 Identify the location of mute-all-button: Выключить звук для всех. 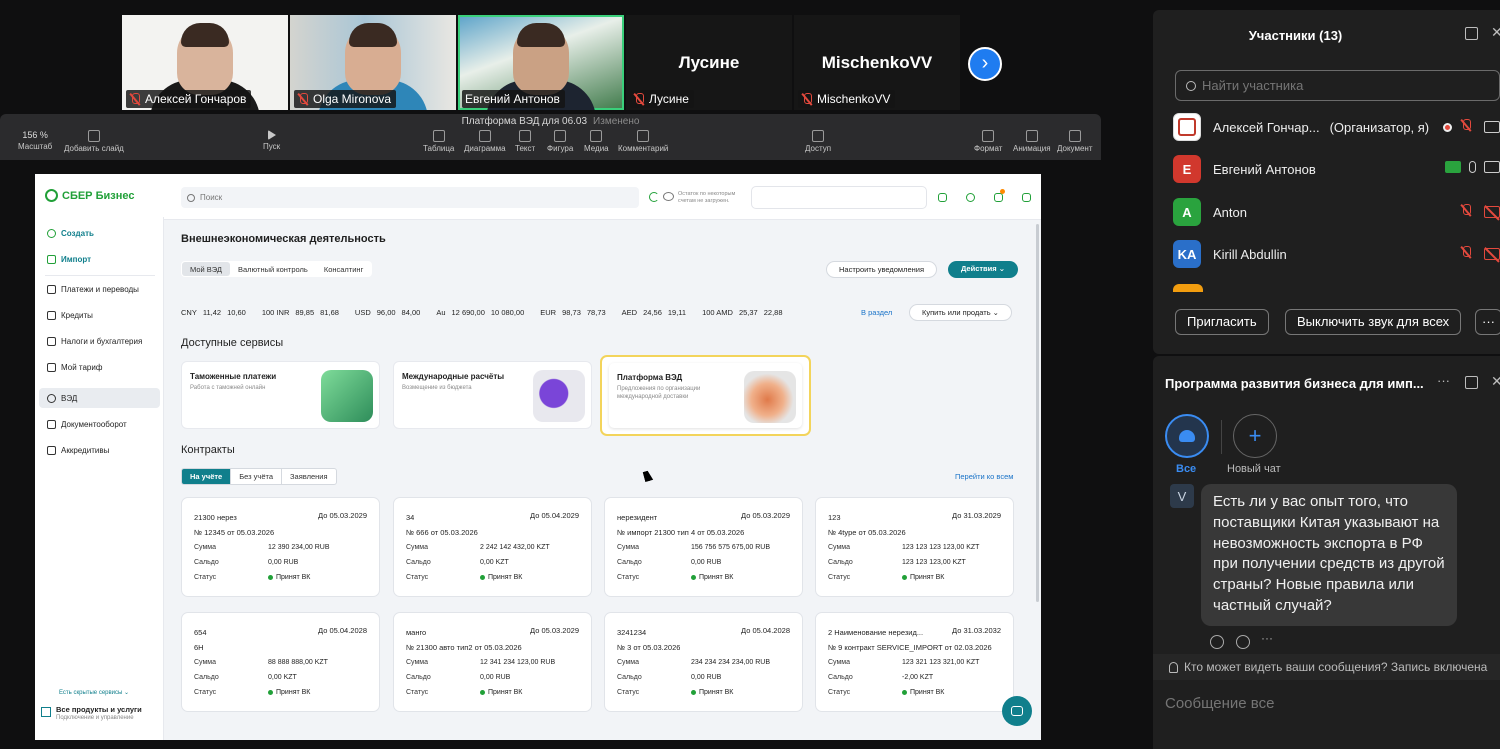
(1373, 322).